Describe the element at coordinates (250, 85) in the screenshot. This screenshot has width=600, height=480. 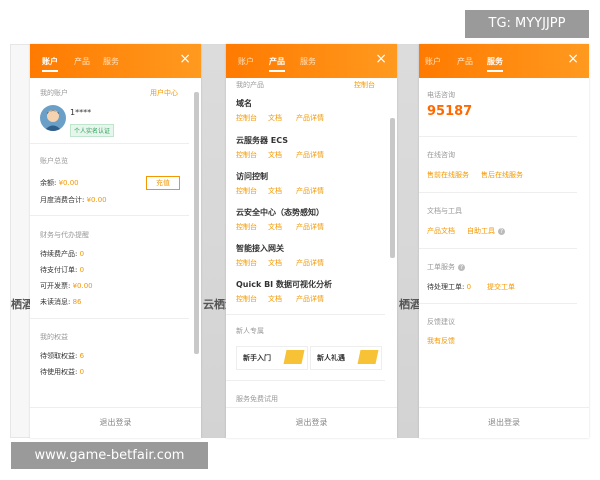
I see `my-products-label: 我的产品` at that location.